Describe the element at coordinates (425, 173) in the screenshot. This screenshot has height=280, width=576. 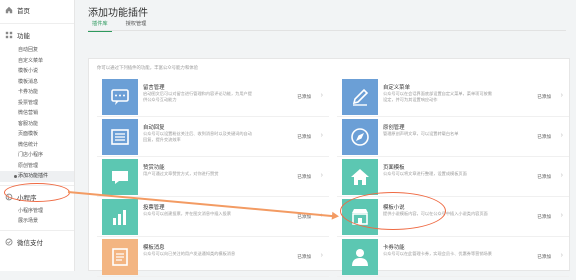
I see `plugin-desc: 公众号可以将文章进行整理，设置成模板页面` at that location.